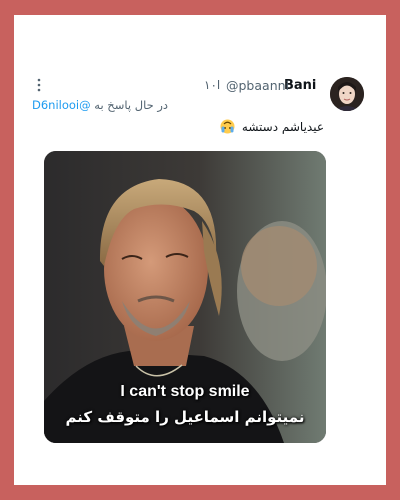 This screenshot has width=400, height=500. I want to click on tweet-text: عیدیاشم دستشه, so click(282, 127).